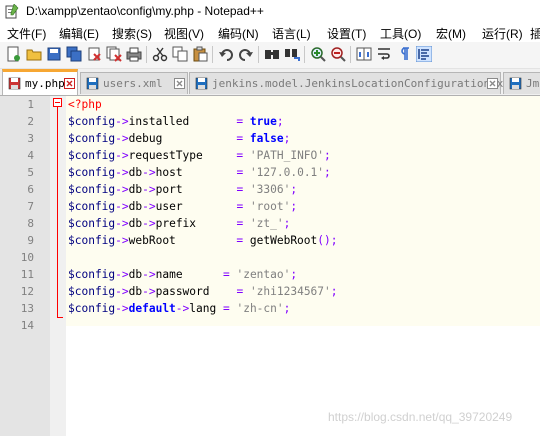  Describe the element at coordinates (502, 33) in the screenshot. I see `menu-run: 运行(R)` at that location.